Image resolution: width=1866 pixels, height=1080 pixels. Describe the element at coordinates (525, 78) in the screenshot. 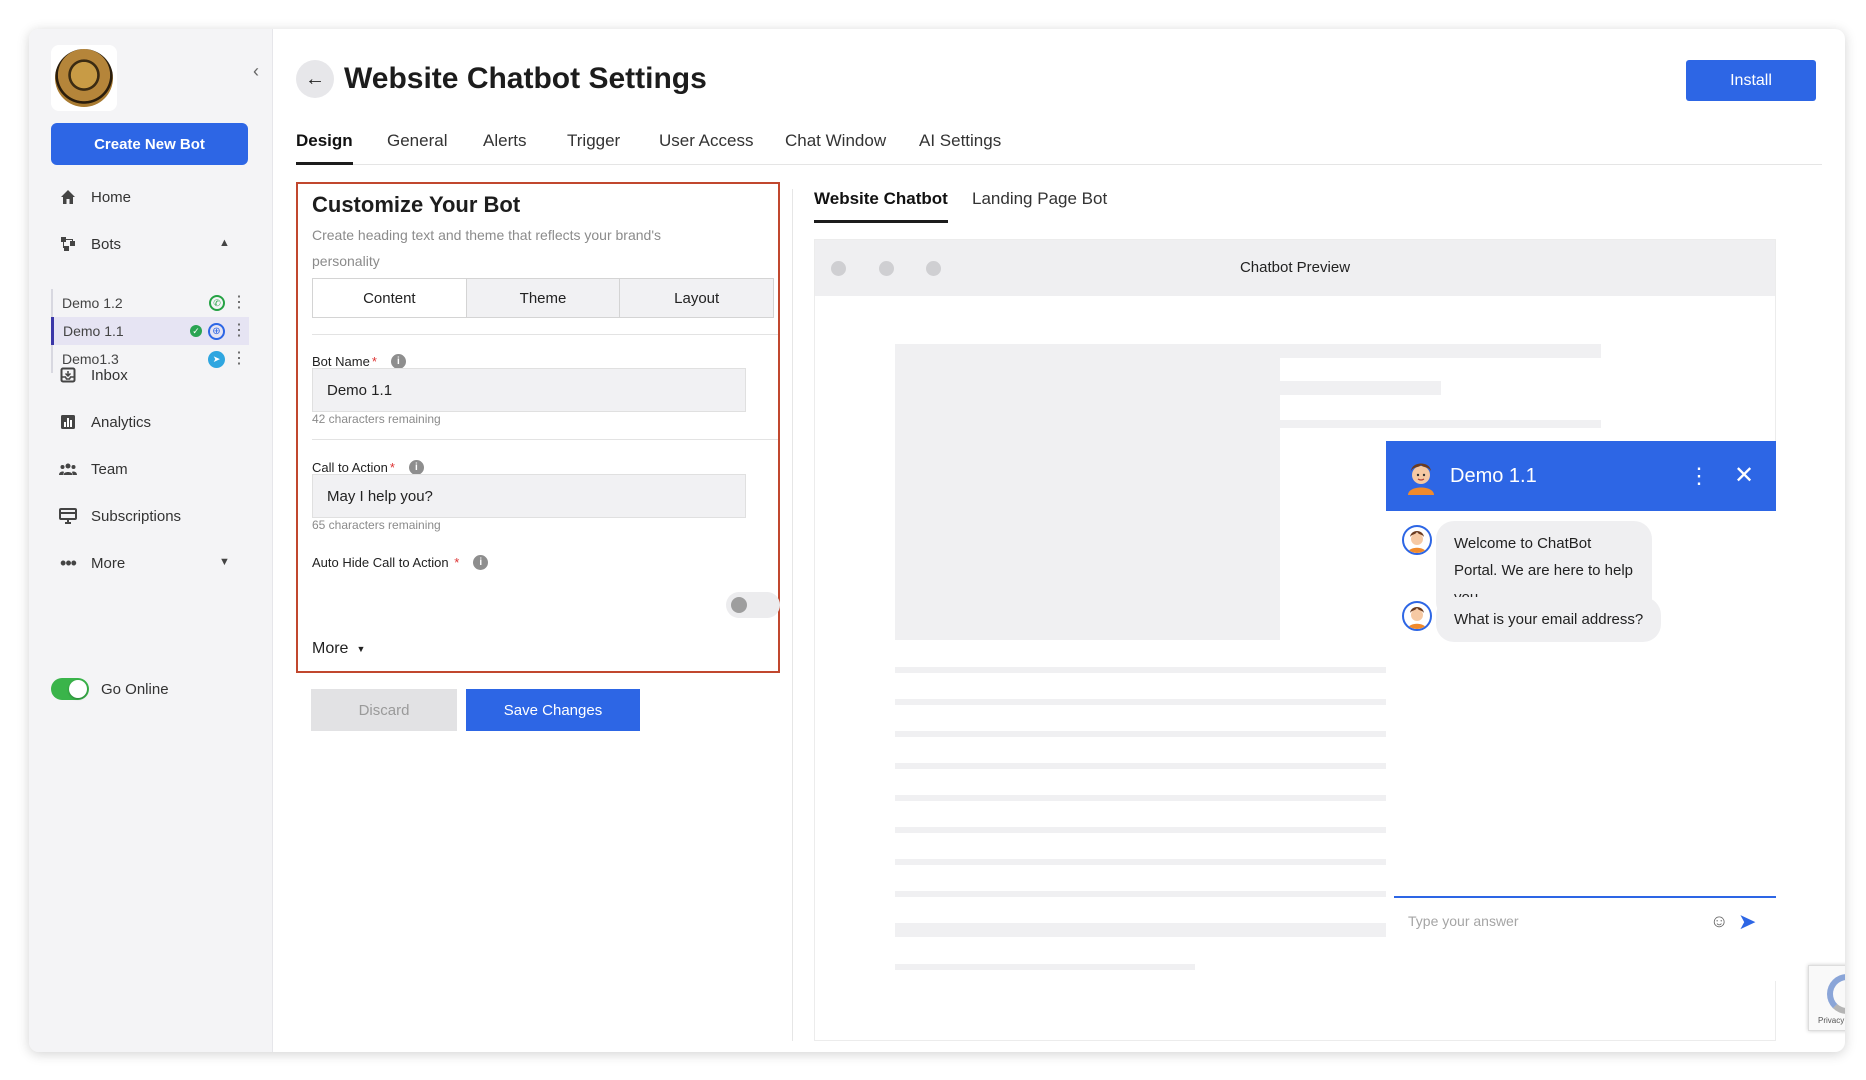

I see `page-title: Website Chatbot Settings` at that location.